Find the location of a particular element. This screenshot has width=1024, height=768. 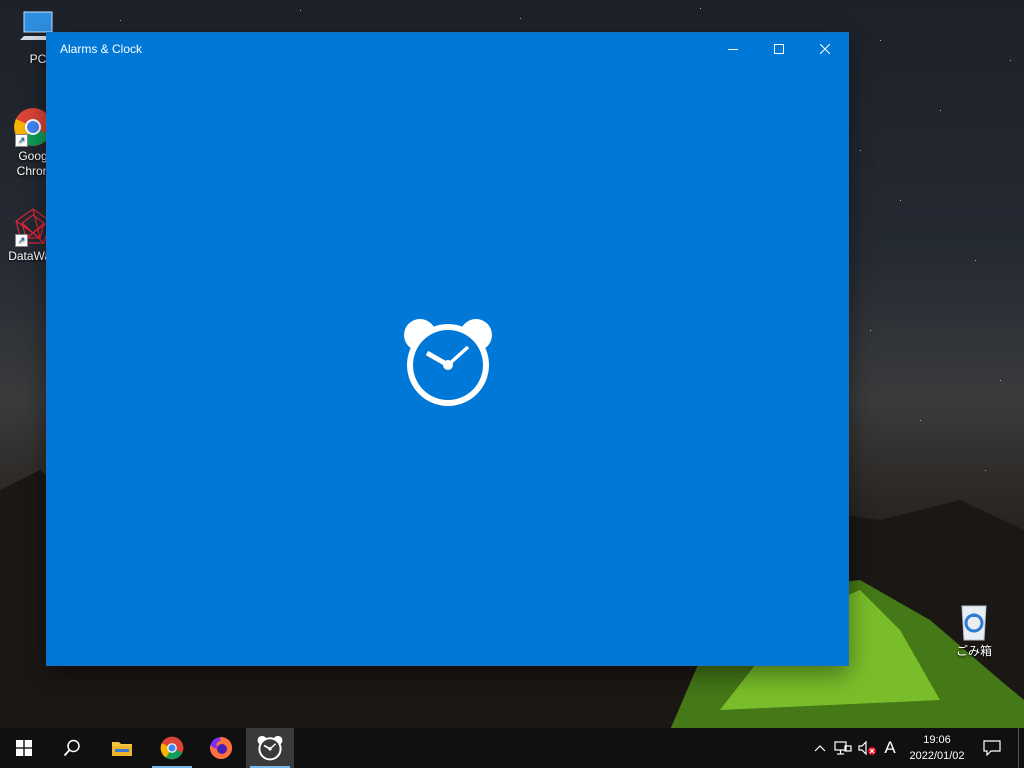

ime-indicator: A is located at coordinates (890, 748).